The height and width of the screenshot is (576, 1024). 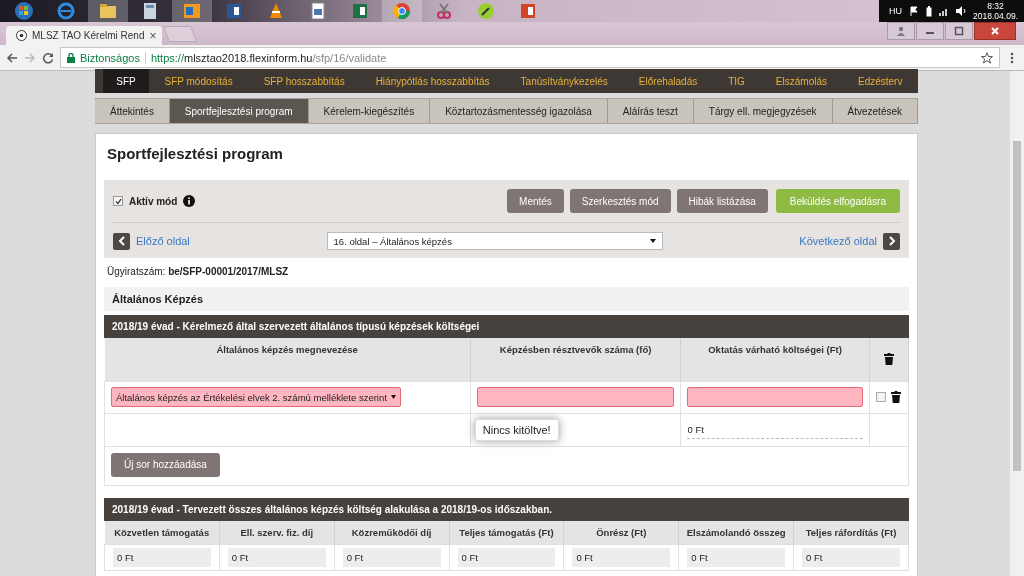 I want to click on spreadsheet-doc-icon, so click(x=318, y=11).